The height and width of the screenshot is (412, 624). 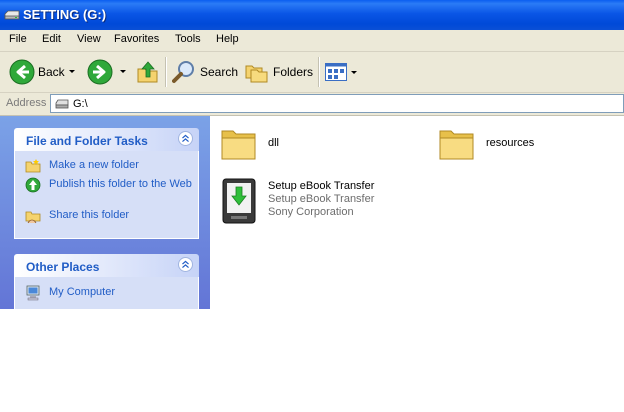 I want to click on search-button: Search, so click(x=205, y=72).